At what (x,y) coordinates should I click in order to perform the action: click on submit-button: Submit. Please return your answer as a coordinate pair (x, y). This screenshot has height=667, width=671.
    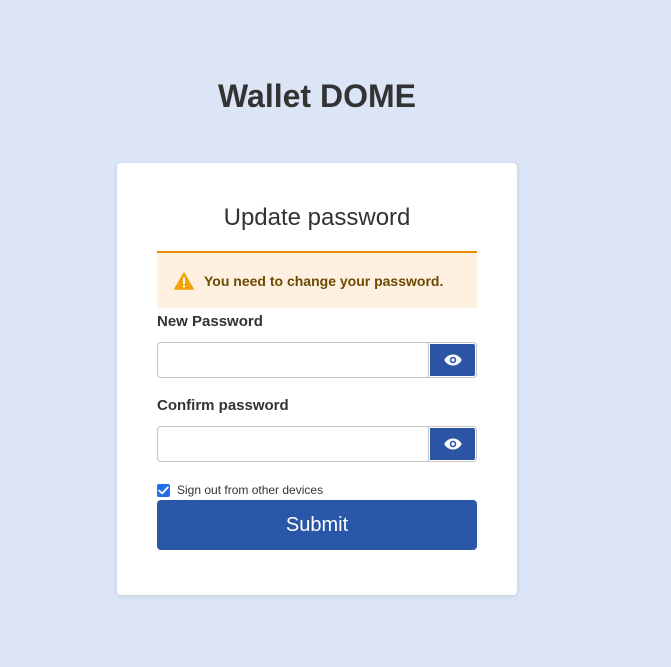
    Looking at the image, I should click on (317, 525).